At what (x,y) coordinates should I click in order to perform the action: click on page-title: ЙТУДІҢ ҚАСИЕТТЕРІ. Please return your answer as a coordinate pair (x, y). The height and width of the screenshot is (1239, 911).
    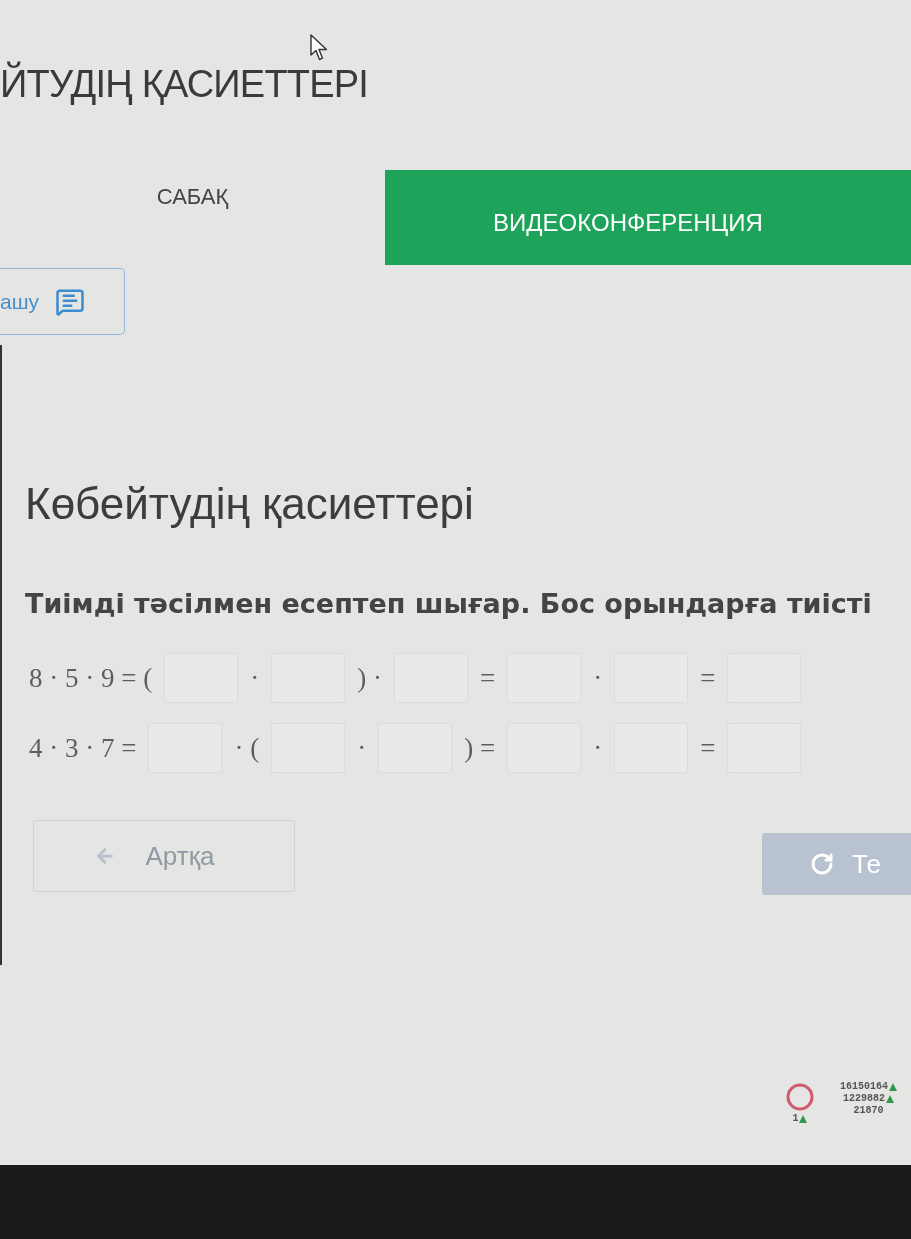
    Looking at the image, I should click on (184, 84).